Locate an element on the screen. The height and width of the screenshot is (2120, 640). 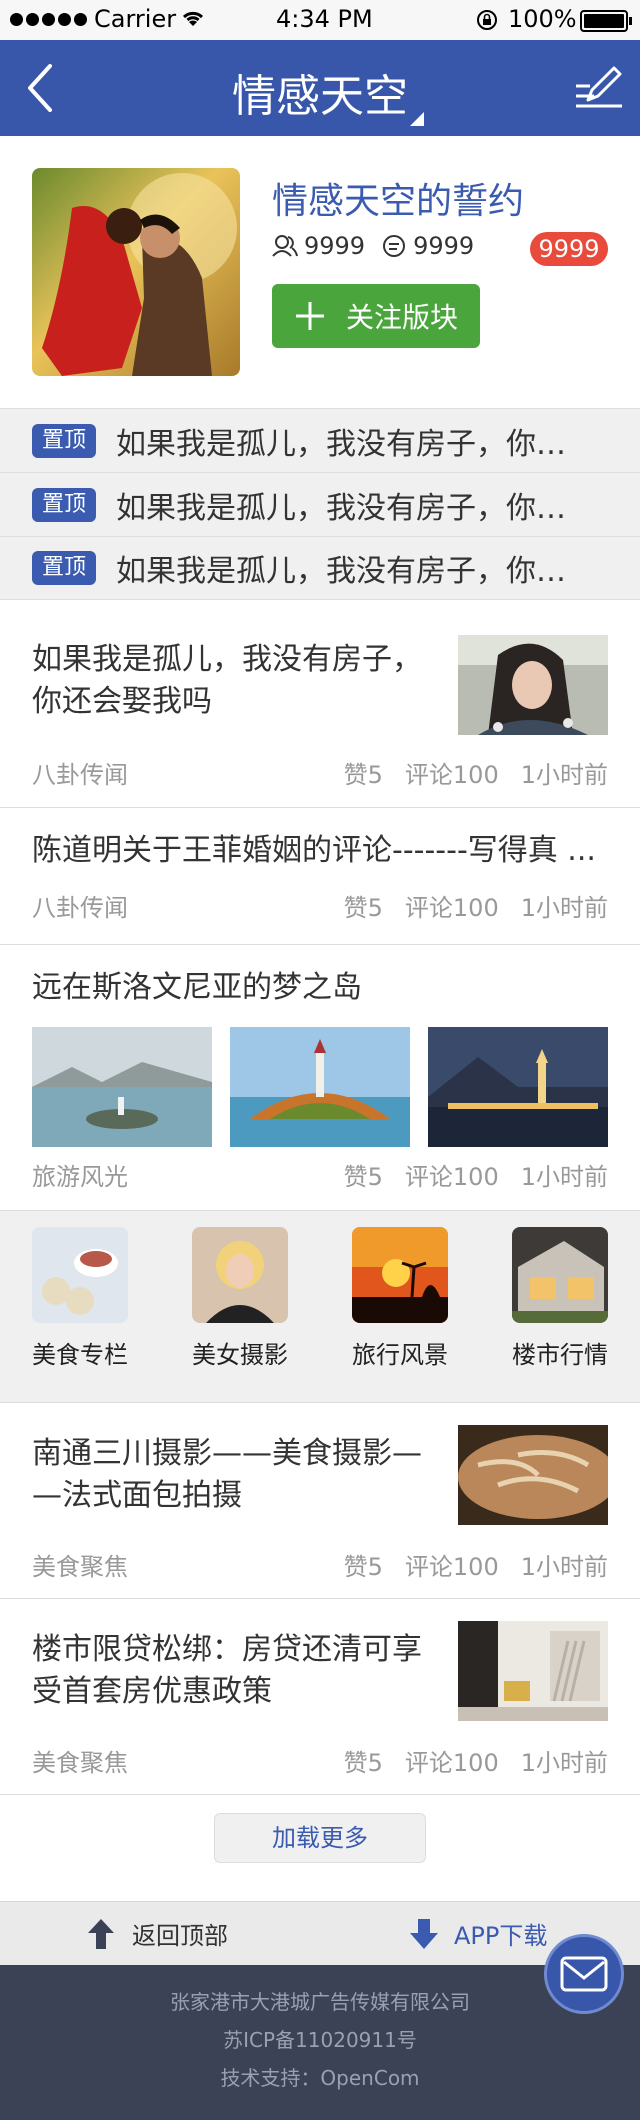
members-stat: 9999 is located at coordinates (318, 246).